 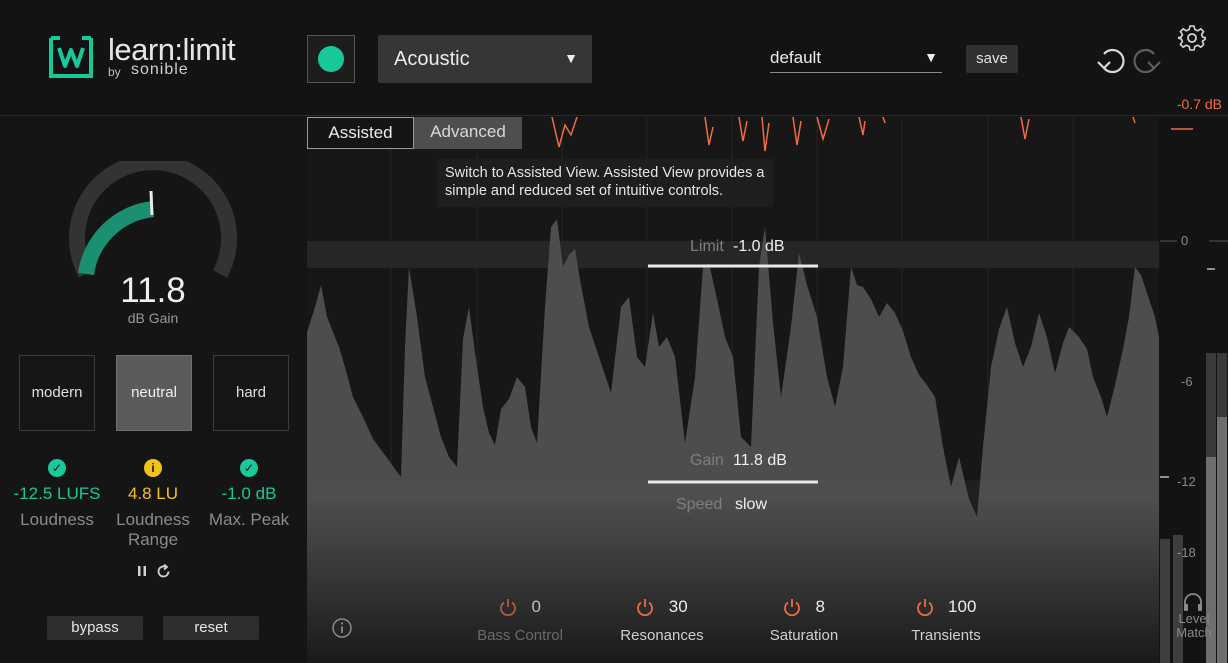 What do you see at coordinates (760, 461) in the screenshot?
I see `gain-db-value: 11.8 dB` at bounding box center [760, 461].